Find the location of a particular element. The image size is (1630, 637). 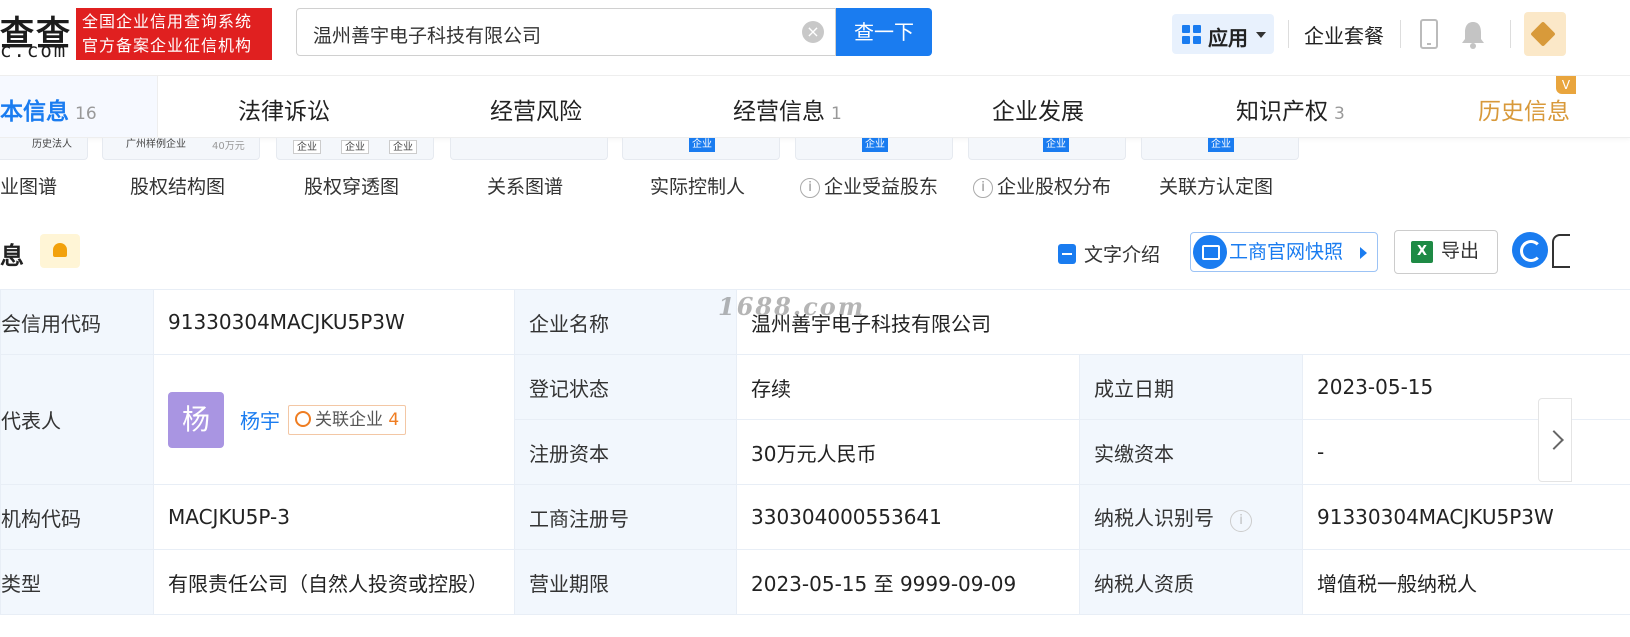

related-label: 关联企业 is located at coordinates (349, 419).